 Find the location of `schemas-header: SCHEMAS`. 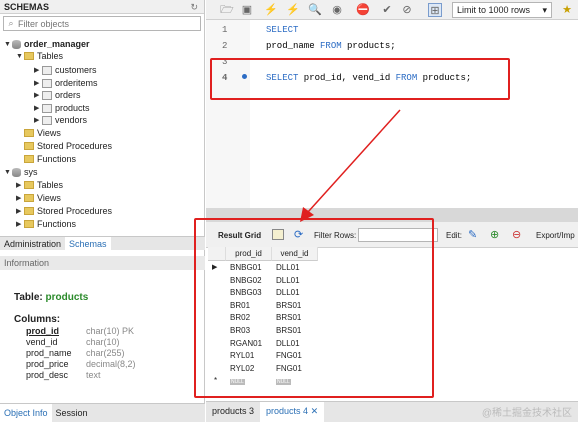

schemas-header: SCHEMAS is located at coordinates (102, 7).